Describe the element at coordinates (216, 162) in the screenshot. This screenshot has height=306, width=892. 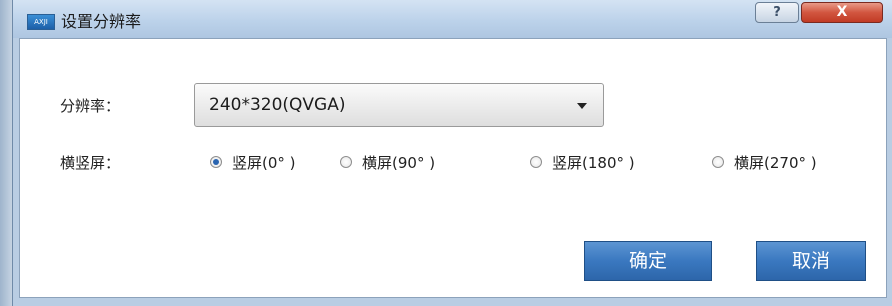
I see `radio-checked-icon` at that location.